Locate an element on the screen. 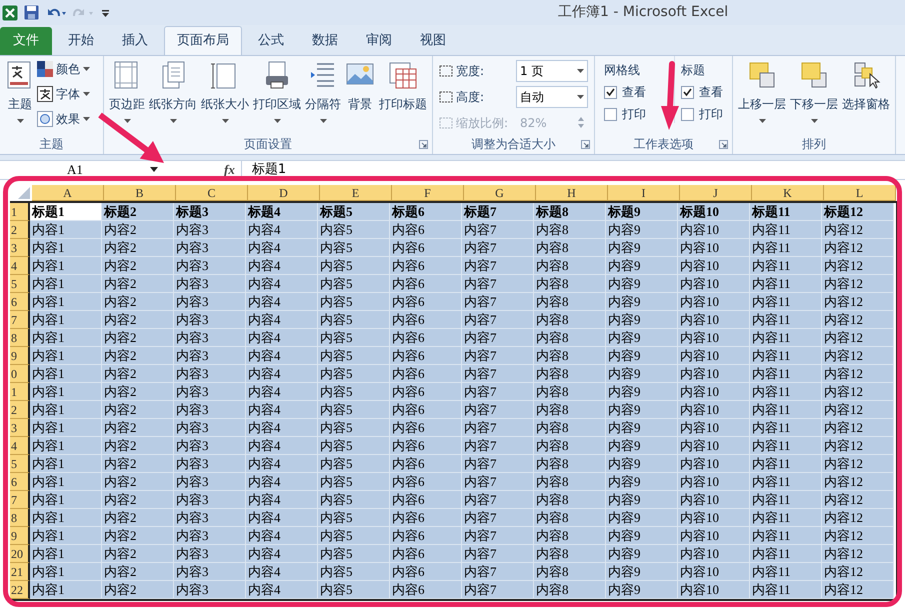 This screenshot has width=905, height=609. dropdown-field: 1 页 is located at coordinates (552, 71).